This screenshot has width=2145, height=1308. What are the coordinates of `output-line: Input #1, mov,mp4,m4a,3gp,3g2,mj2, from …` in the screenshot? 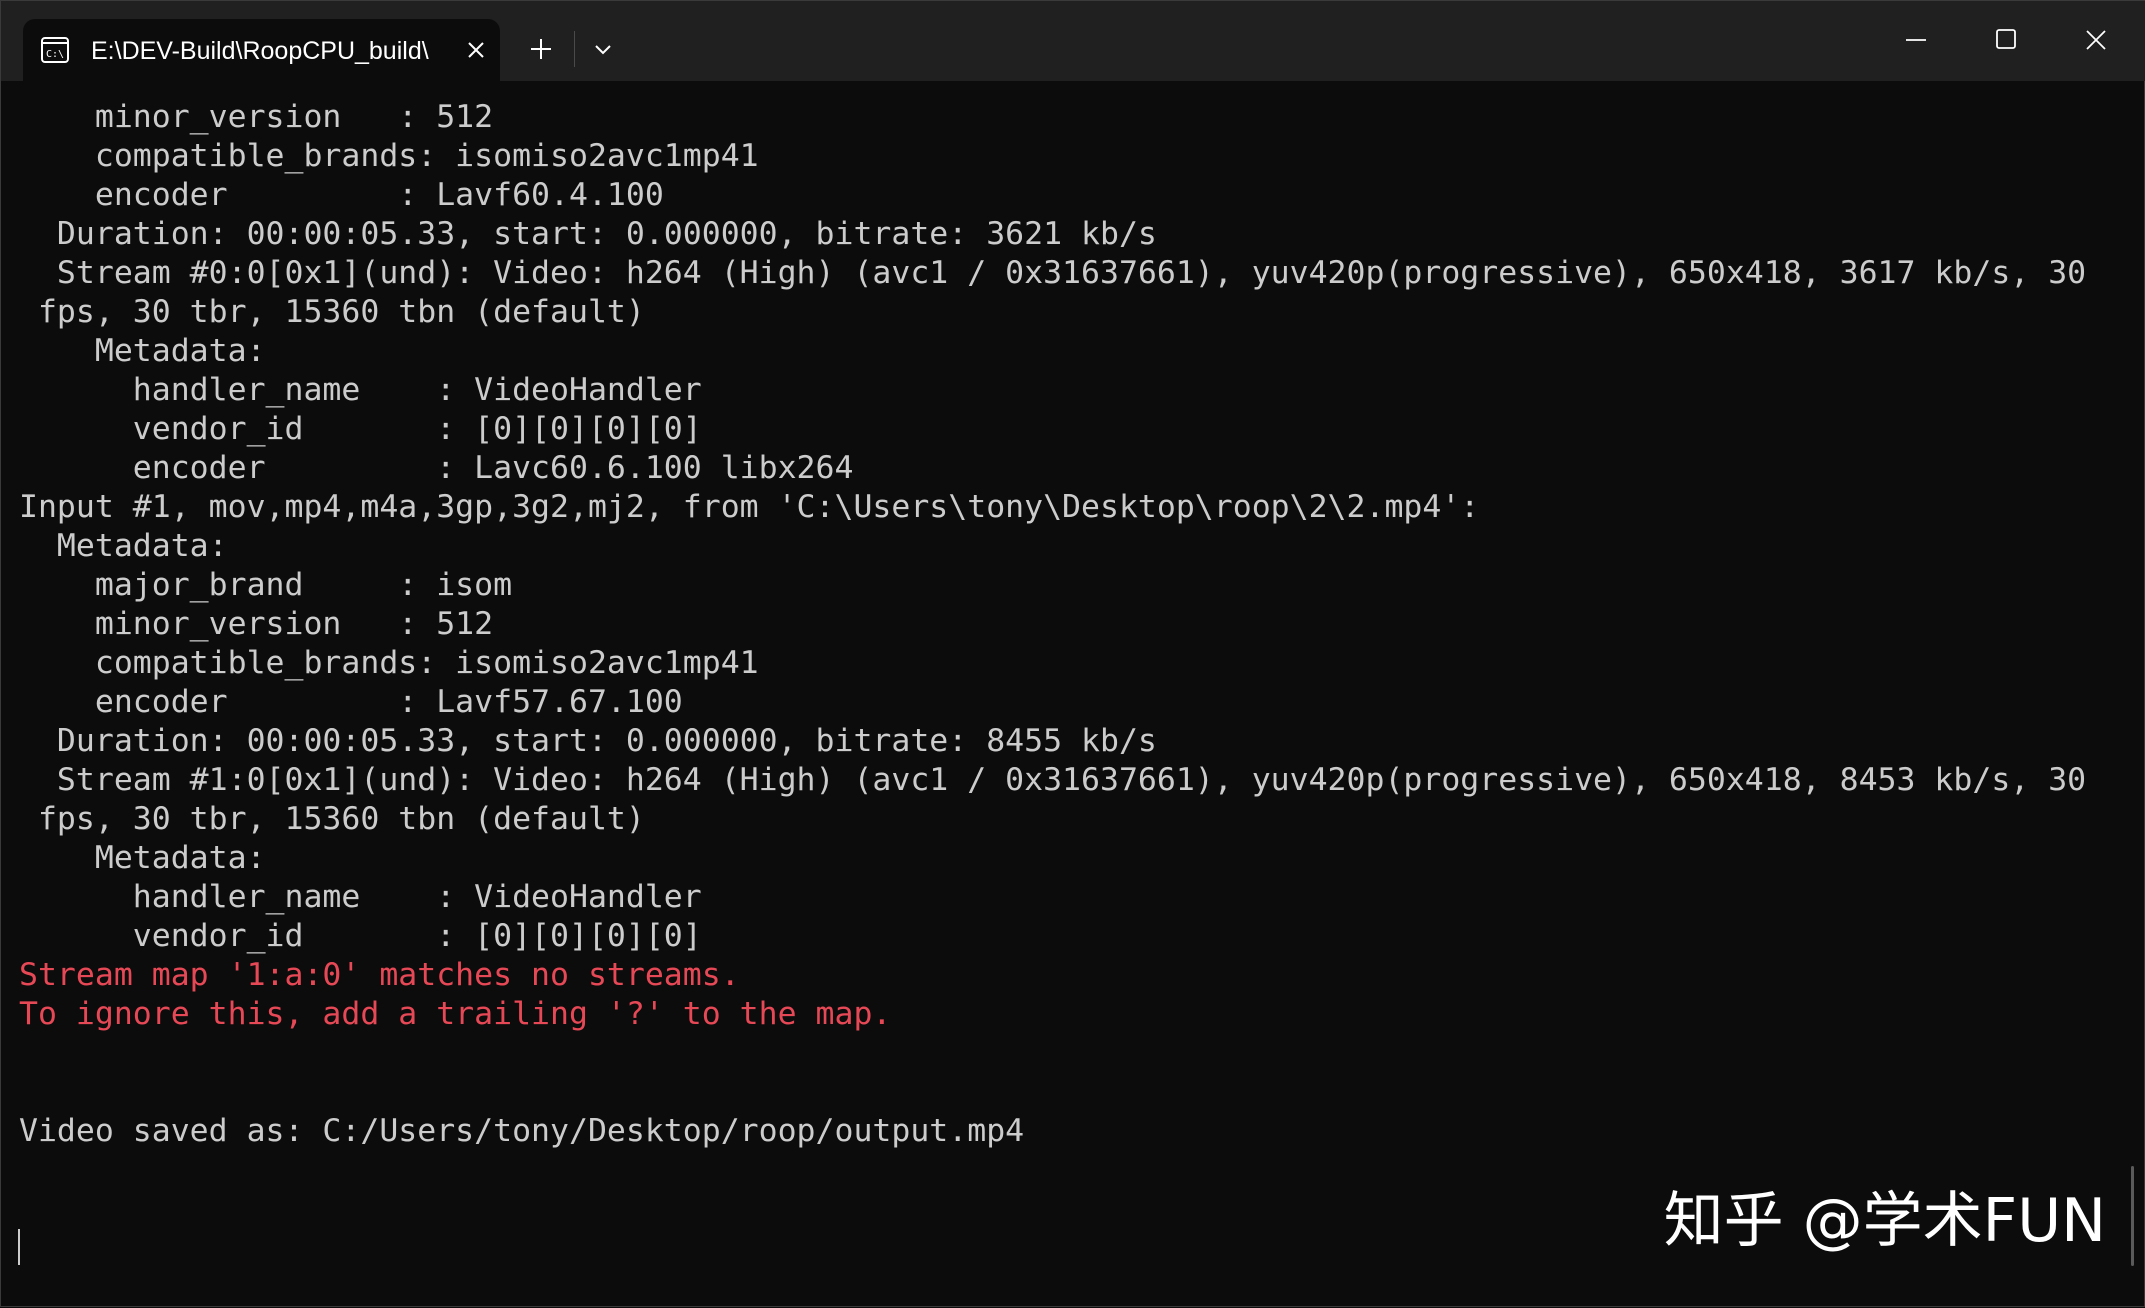 It's located at (749, 507).